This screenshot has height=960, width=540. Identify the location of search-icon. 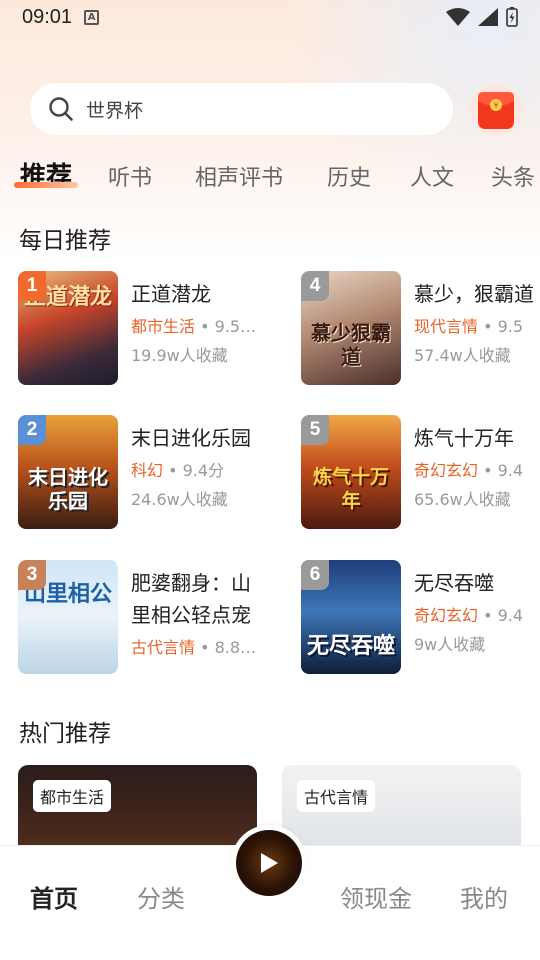
(61, 109).